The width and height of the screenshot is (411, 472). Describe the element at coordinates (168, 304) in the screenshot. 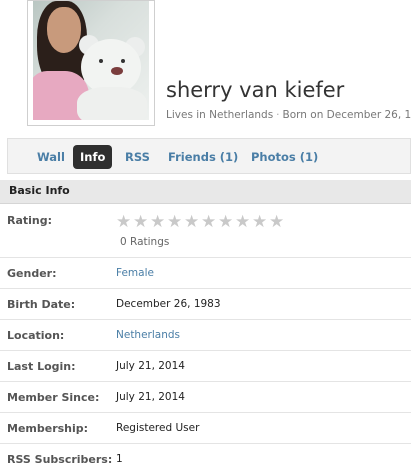

I see `field-value: December 26, 1983` at that location.